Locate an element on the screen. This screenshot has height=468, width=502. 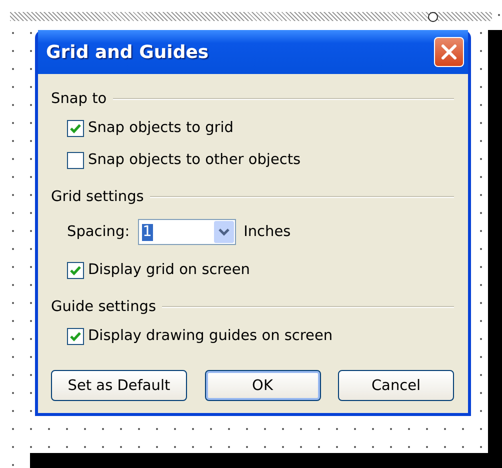
checkbox-label: Snap objects to grid is located at coordinates (161, 128).